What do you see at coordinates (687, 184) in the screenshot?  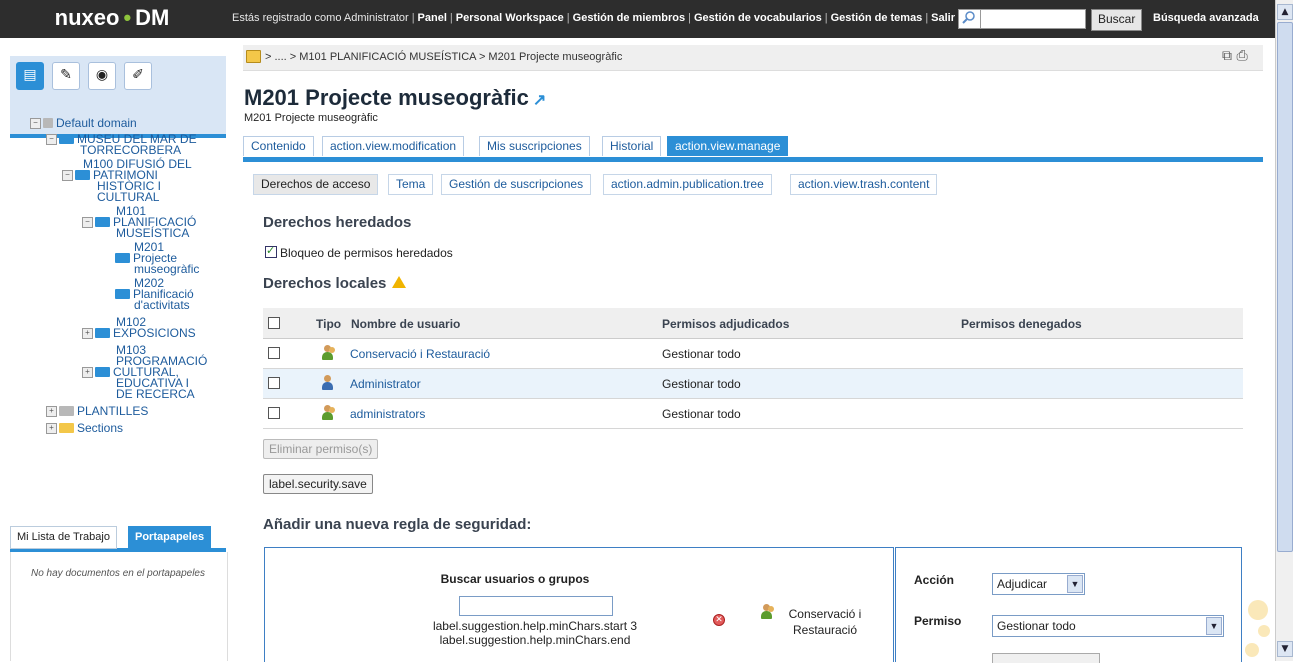 I see `subtab-publication-tree: action.admin.publication.tree` at bounding box center [687, 184].